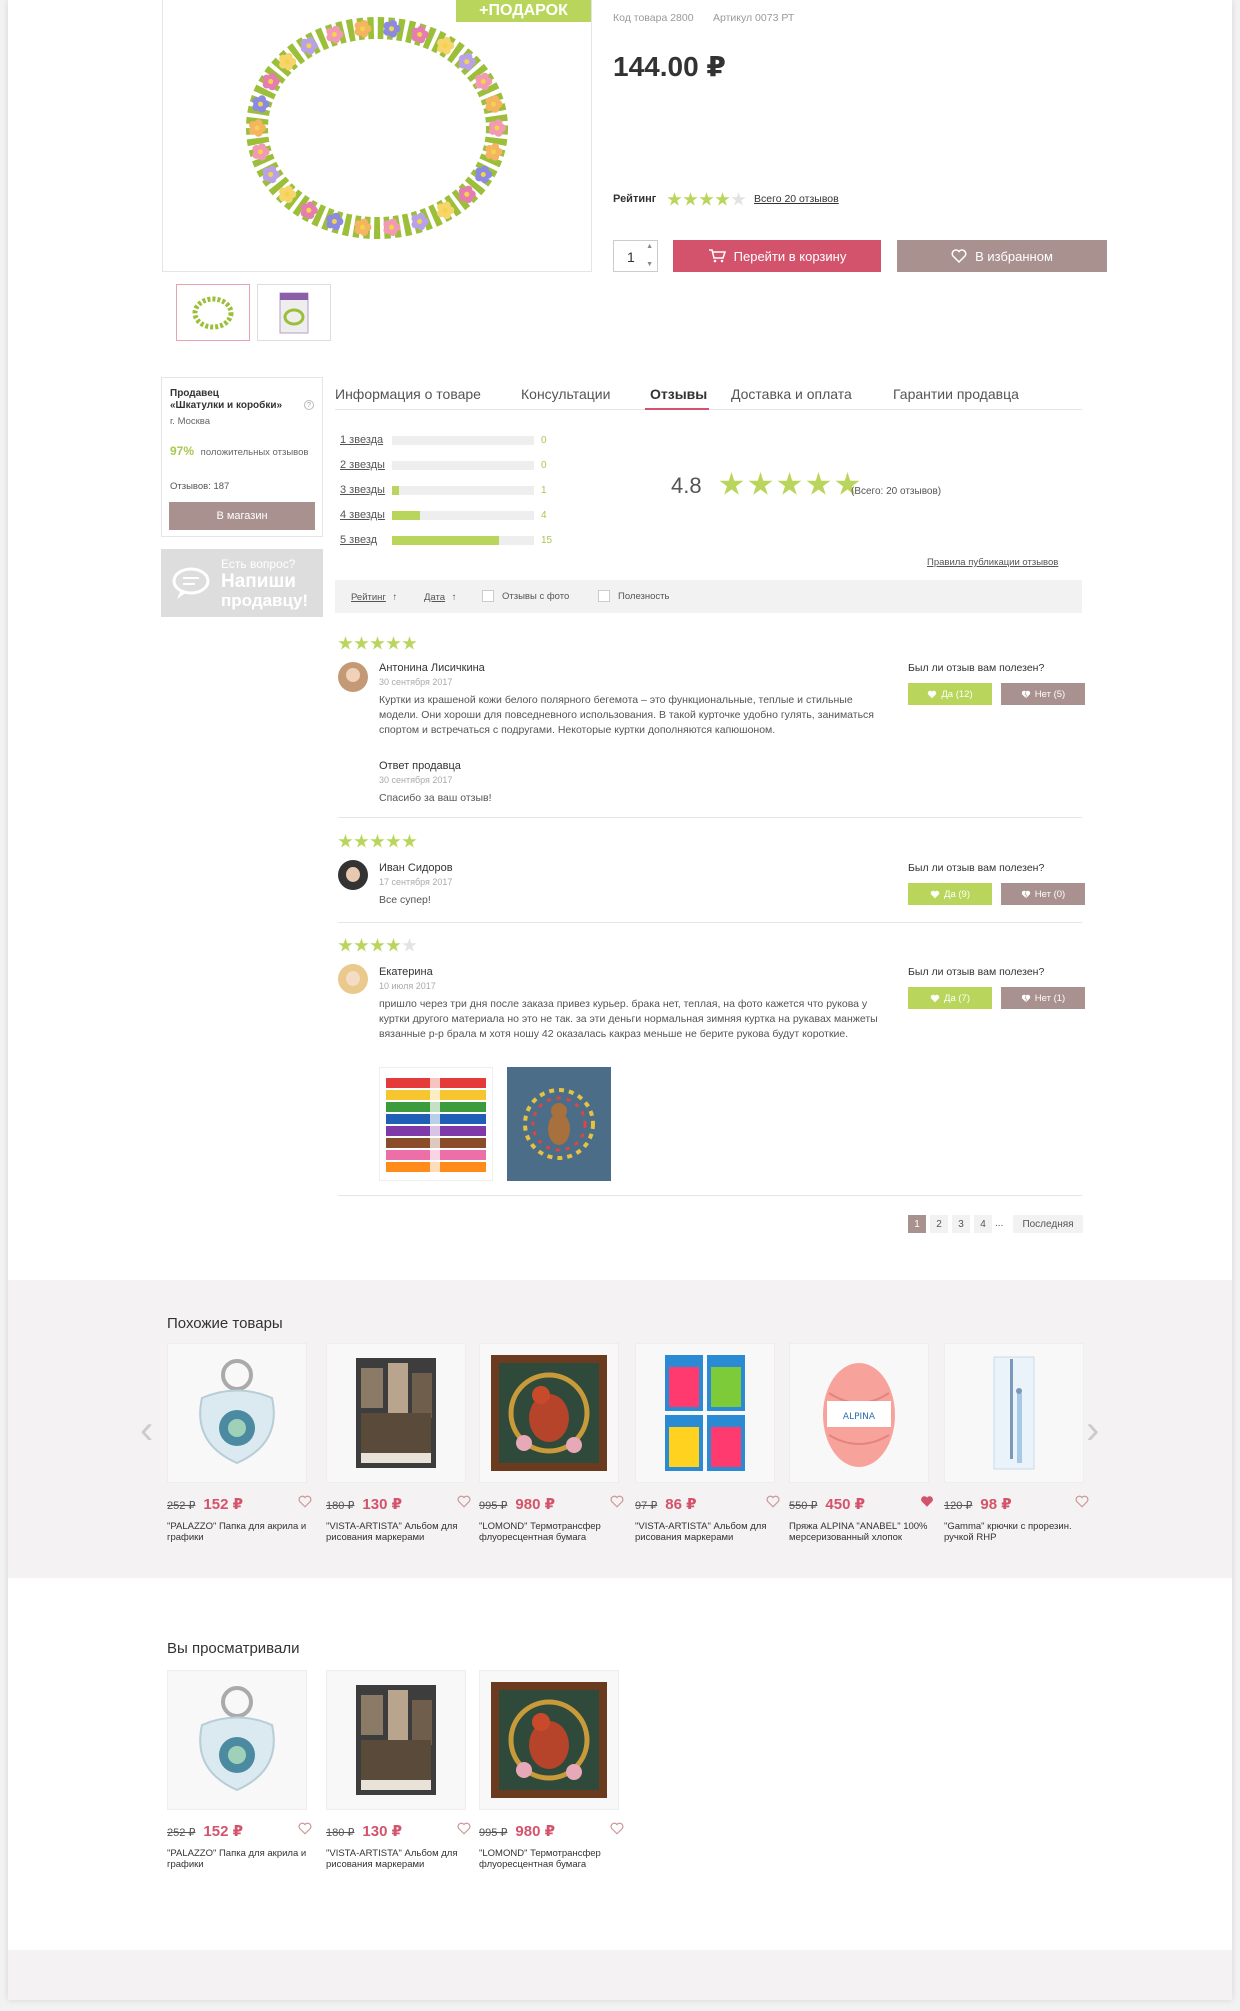 The image size is (1240, 2011). Describe the element at coordinates (859, 1417) in the screenshot. I see `svg-text: ALPINA` at that location.